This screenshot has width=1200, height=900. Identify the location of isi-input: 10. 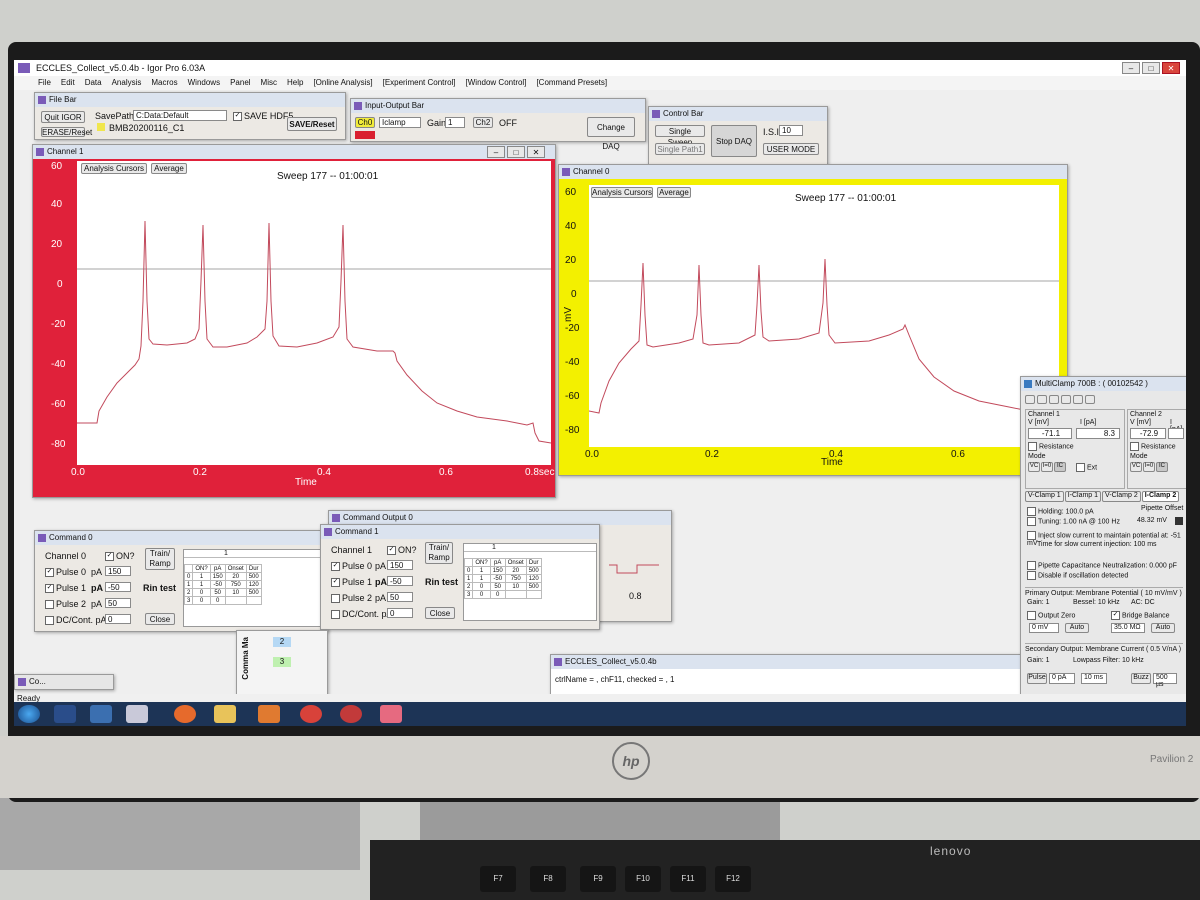
(791, 130).